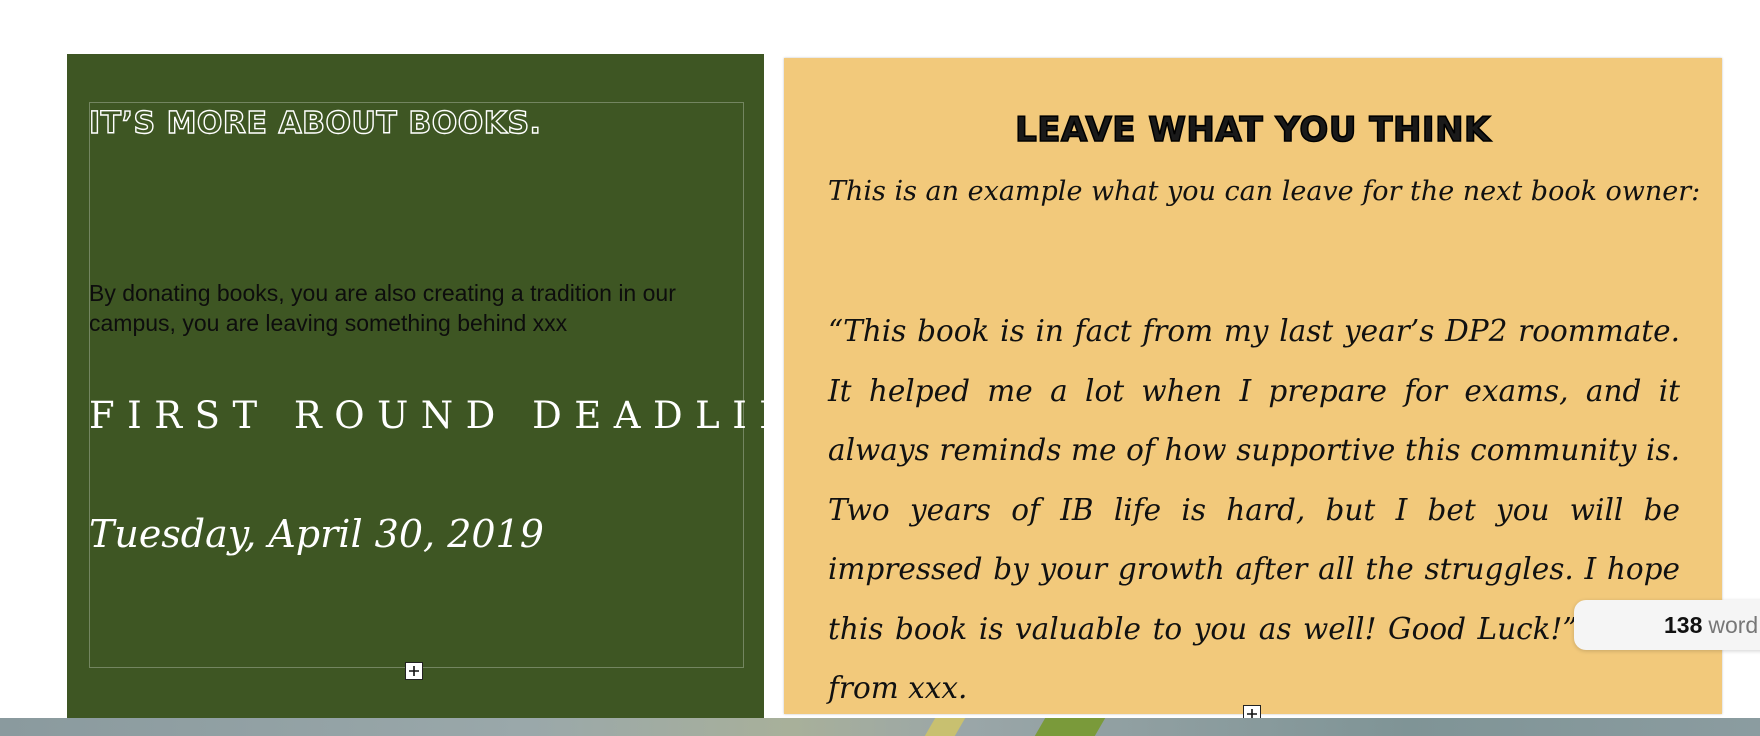 This screenshot has width=1760, height=736. I want to click on deadline-date: Tuesday, April 30, 2019, so click(316, 534).